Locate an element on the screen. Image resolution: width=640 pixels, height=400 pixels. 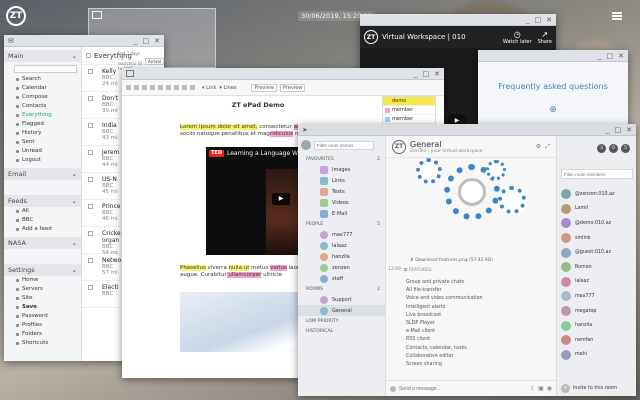
toolbar-preview-2: Preview is located at coordinates (292, 87).